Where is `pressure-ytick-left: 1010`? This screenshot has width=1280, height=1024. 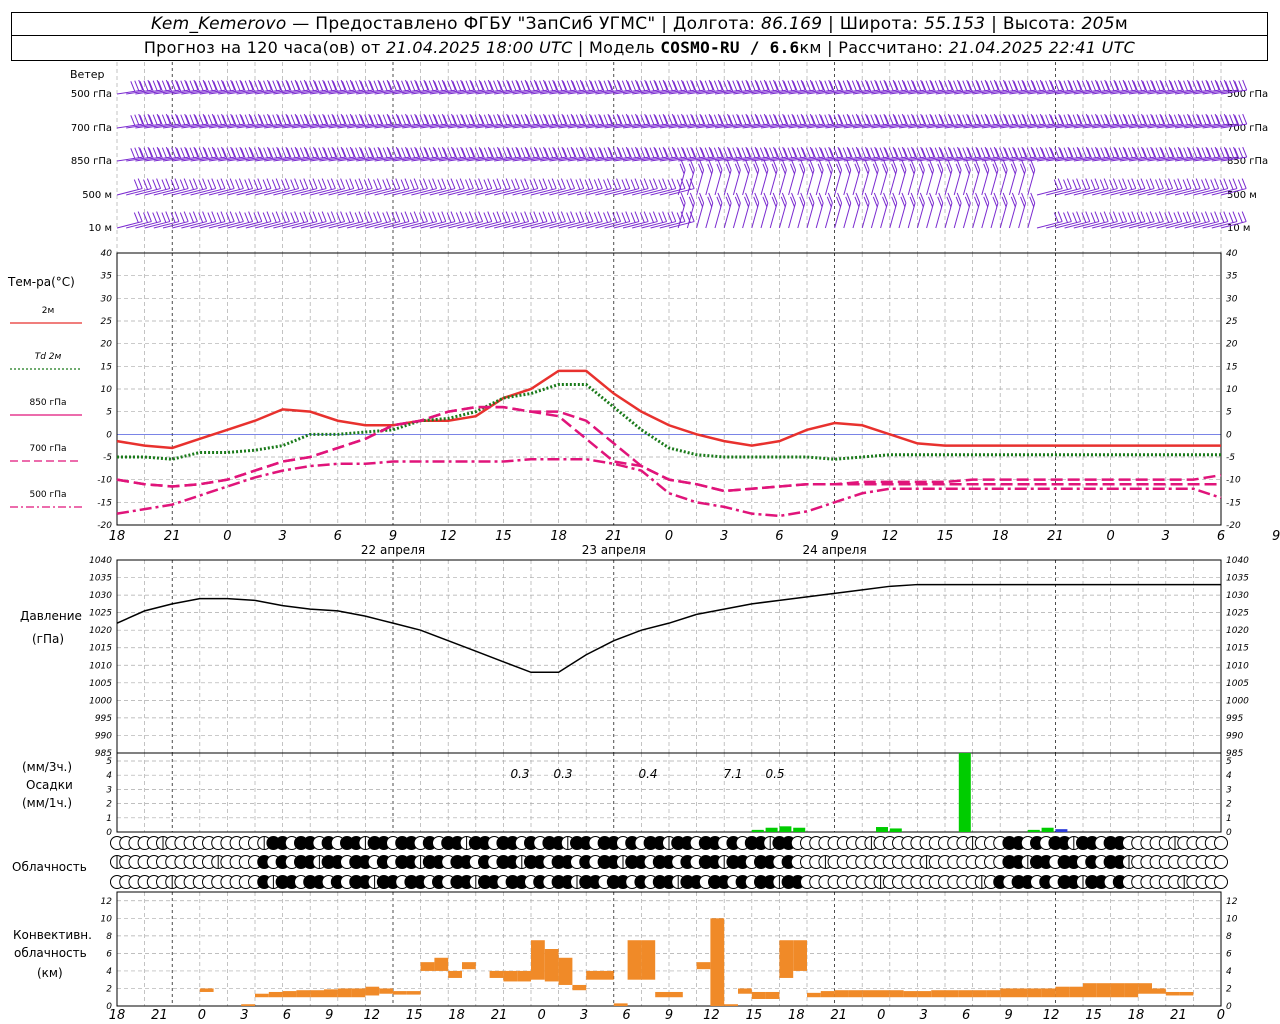 pressure-ytick-left: 1010 is located at coordinates (100, 666).